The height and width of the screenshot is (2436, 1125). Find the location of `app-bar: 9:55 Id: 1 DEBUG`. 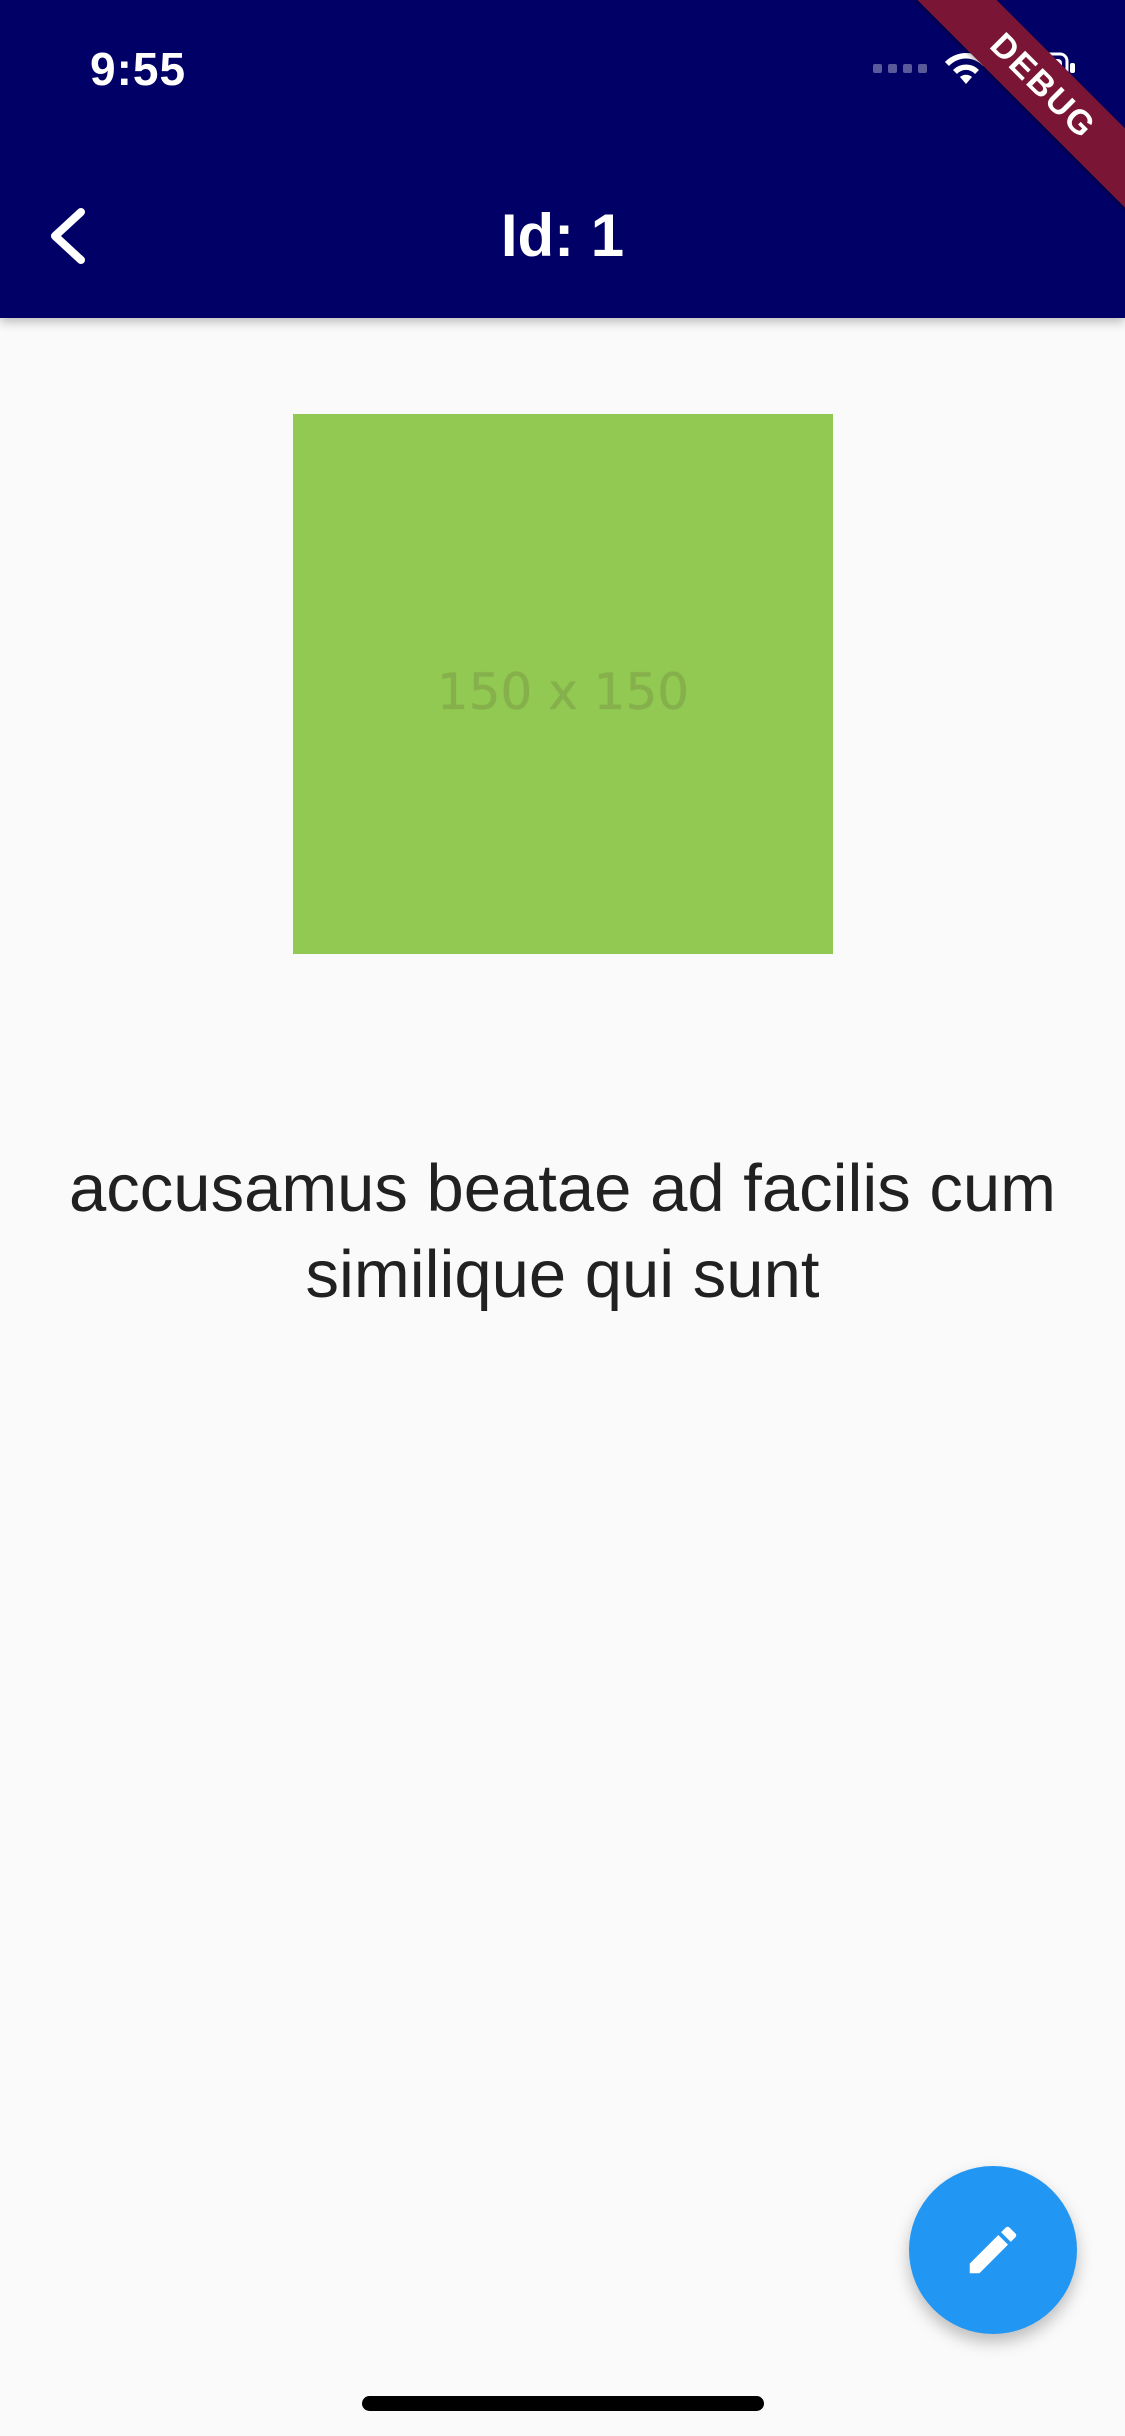

app-bar: 9:55 Id: 1 DEBUG is located at coordinates (562, 159).